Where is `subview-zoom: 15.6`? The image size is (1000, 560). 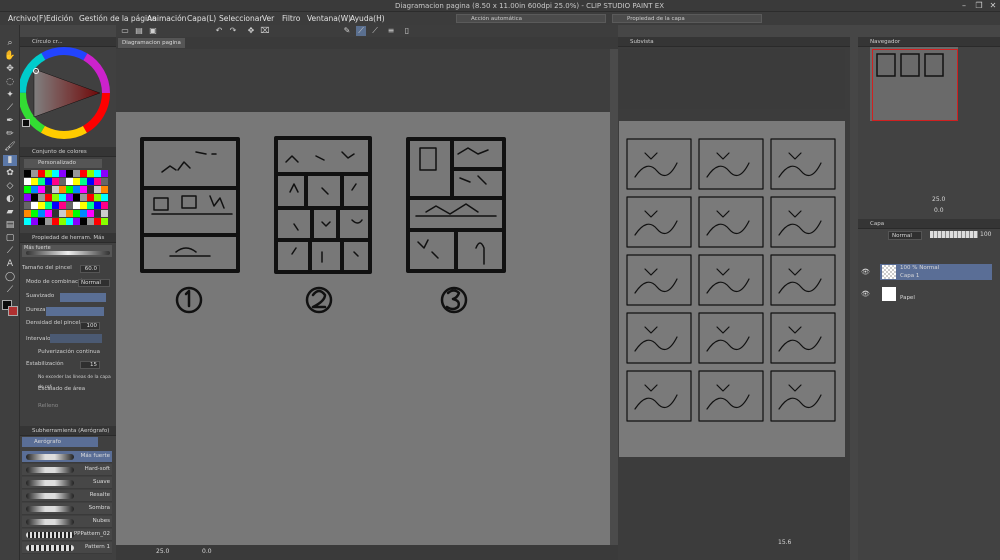
subview-zoom: 15.6 is located at coordinates (784, 542).